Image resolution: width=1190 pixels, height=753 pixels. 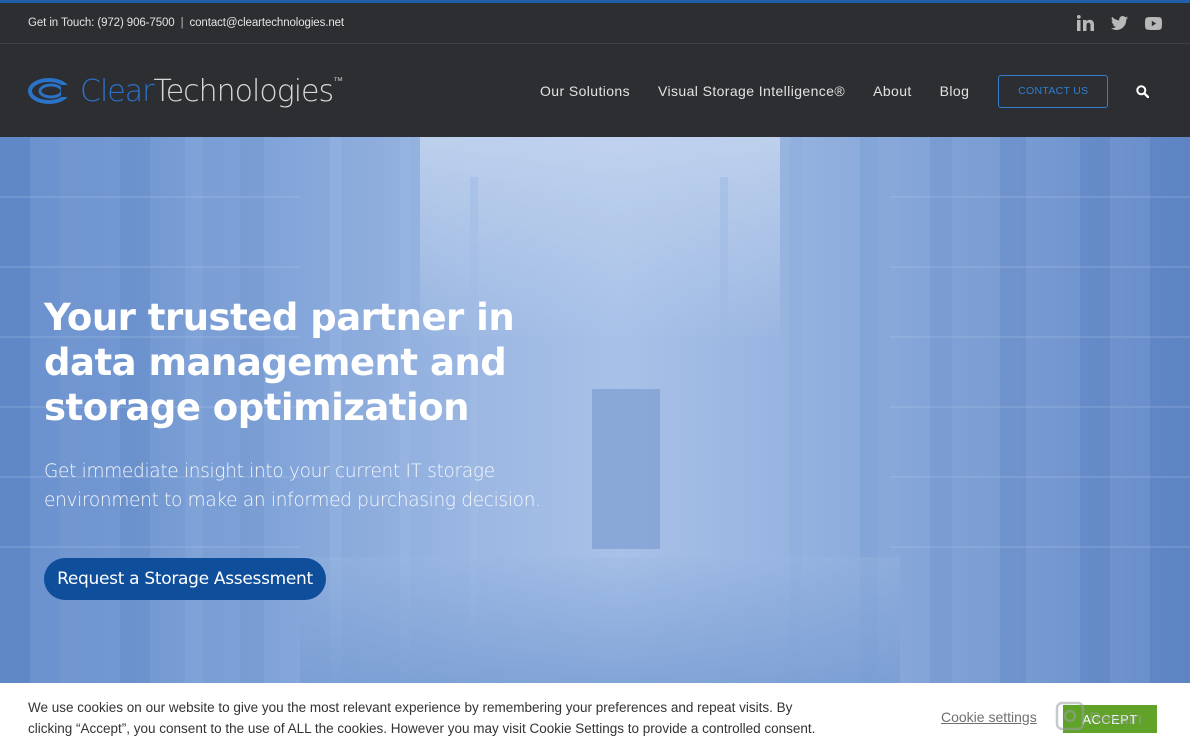 I want to click on contact-us-button: CONTACT US, so click(x=1053, y=91).